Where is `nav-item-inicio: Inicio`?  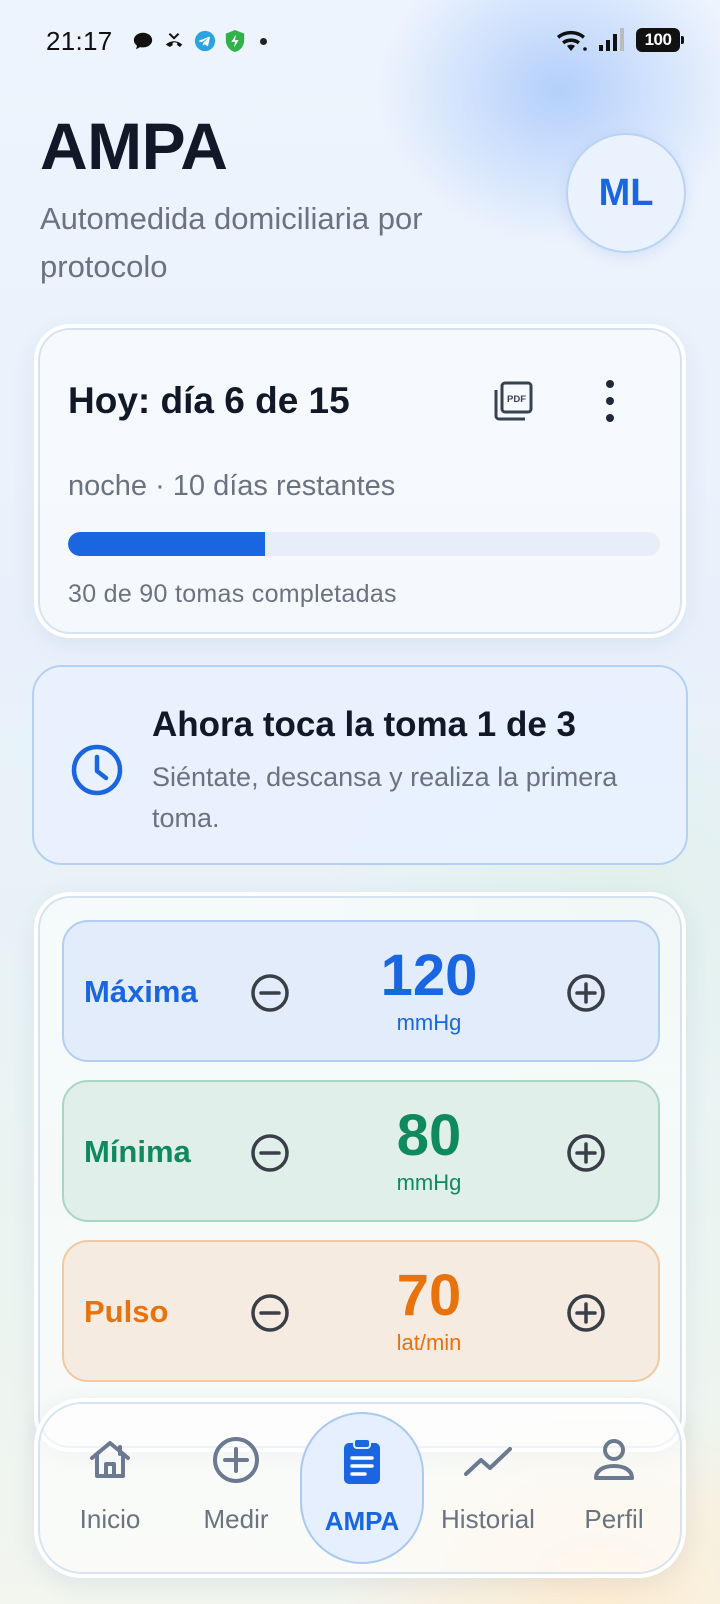 nav-item-inicio: Inicio is located at coordinates (110, 1488).